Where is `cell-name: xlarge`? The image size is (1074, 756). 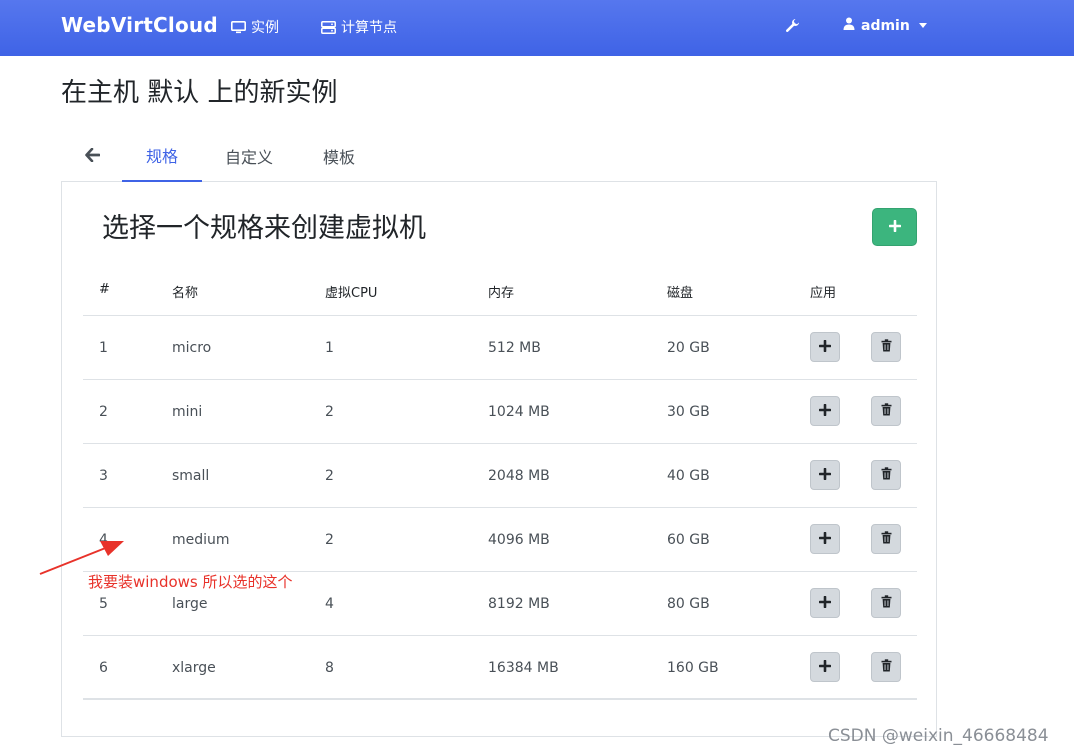
cell-name: xlarge is located at coordinates (194, 668).